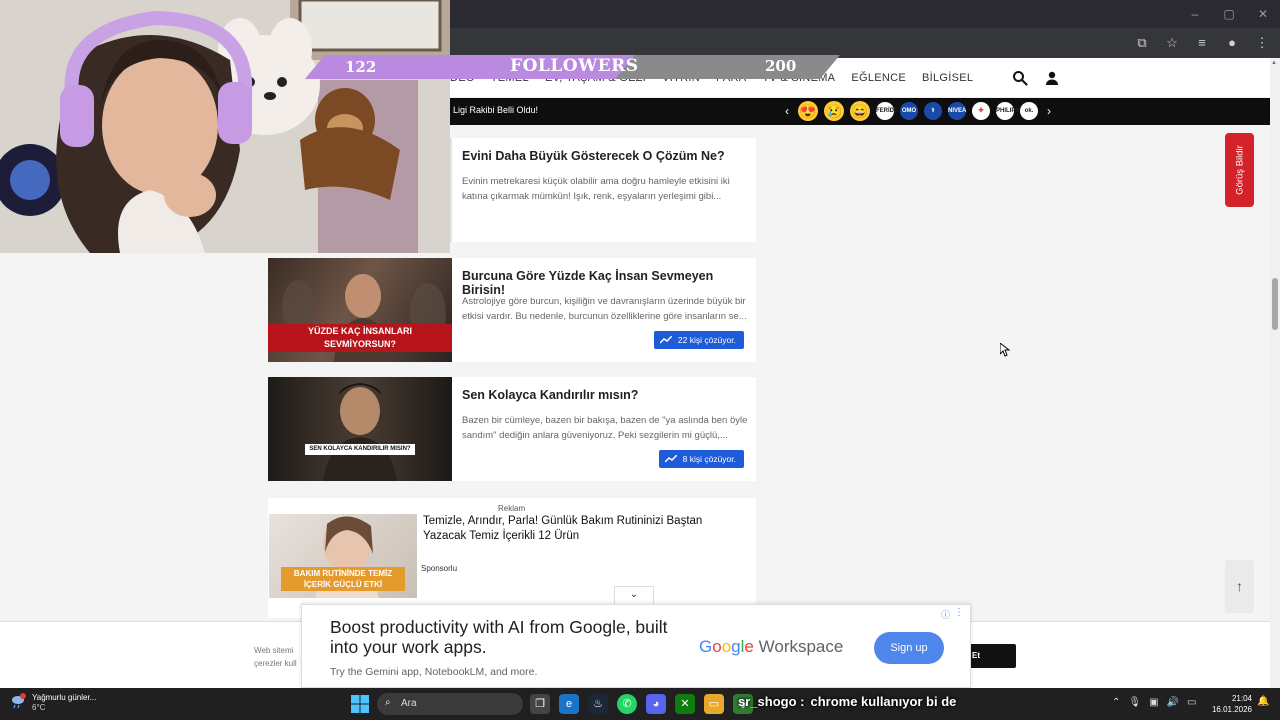  I want to click on brand-badge-cross-icon: ✚, so click(981, 111).